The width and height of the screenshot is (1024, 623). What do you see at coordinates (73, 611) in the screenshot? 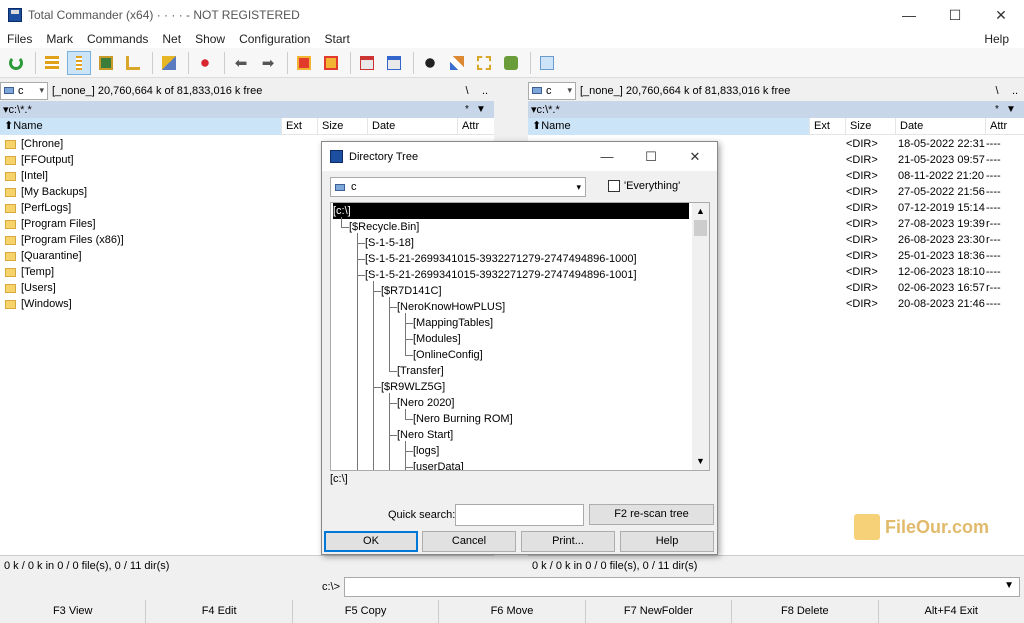
I see `f3-view-button: F3 View` at bounding box center [73, 611].